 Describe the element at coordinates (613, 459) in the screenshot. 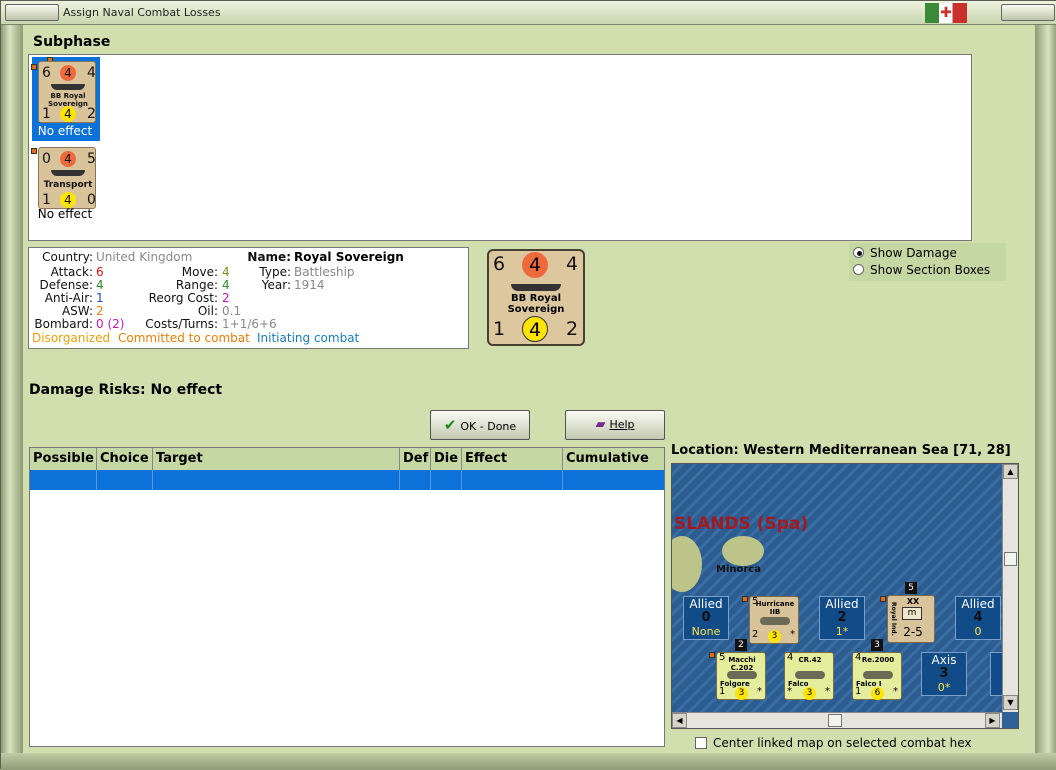

I see `col-cumulative: Cumulative` at that location.